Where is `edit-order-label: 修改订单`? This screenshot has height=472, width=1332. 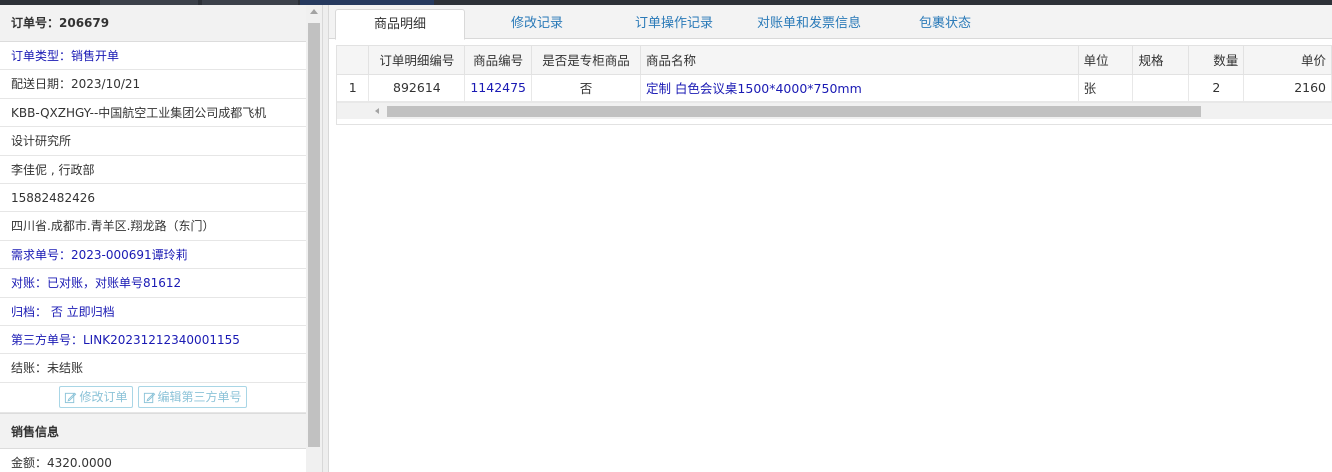
edit-order-label: 修改订单 is located at coordinates (103, 397).